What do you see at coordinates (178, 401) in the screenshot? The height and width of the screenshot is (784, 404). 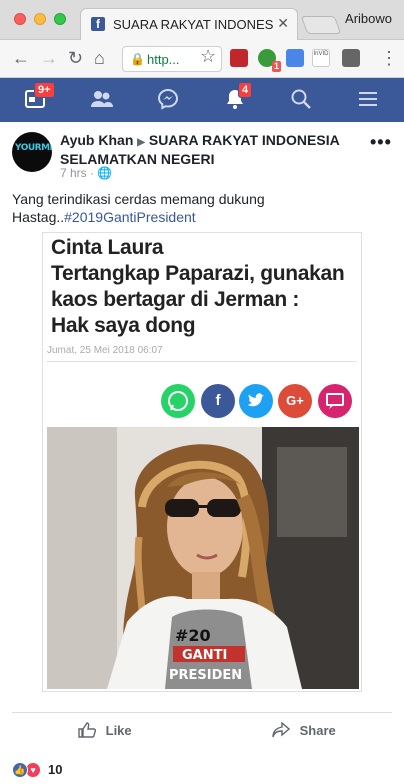 I see `whatsapp-icon` at bounding box center [178, 401].